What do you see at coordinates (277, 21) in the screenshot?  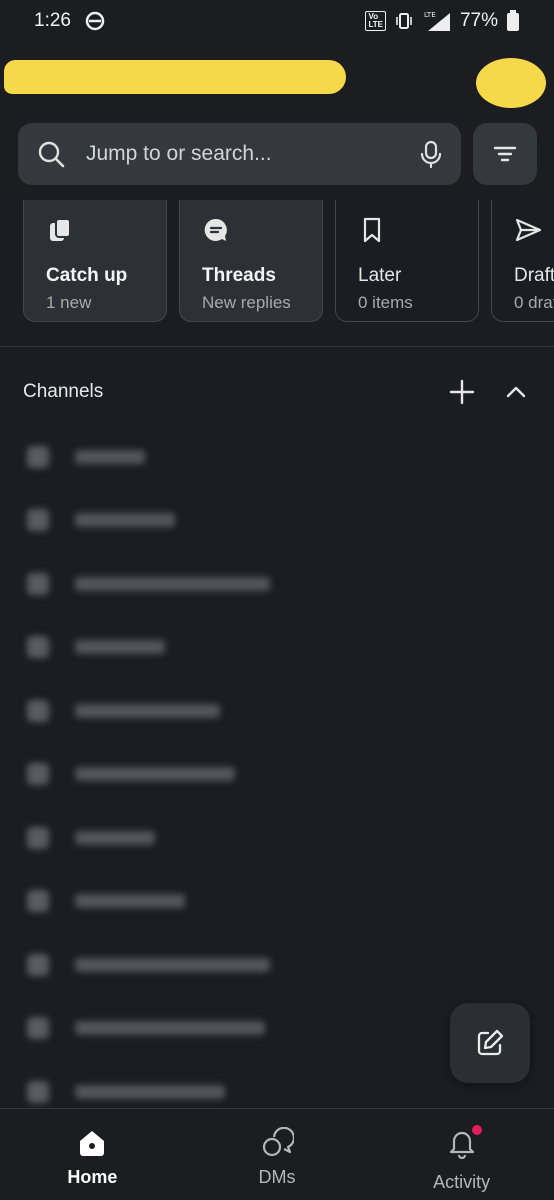 I see `status-bar: 1:26 Vo LTE LTE 77%` at bounding box center [277, 21].